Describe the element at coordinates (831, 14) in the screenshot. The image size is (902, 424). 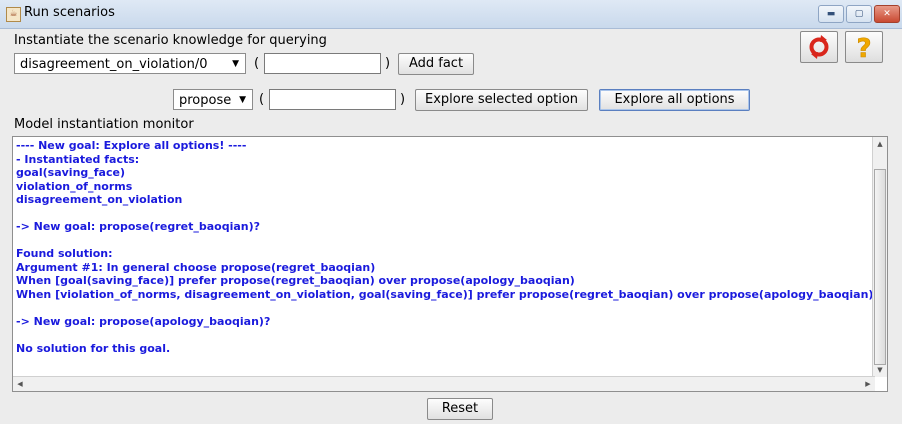
I see `minimize-icon: ▬` at that location.